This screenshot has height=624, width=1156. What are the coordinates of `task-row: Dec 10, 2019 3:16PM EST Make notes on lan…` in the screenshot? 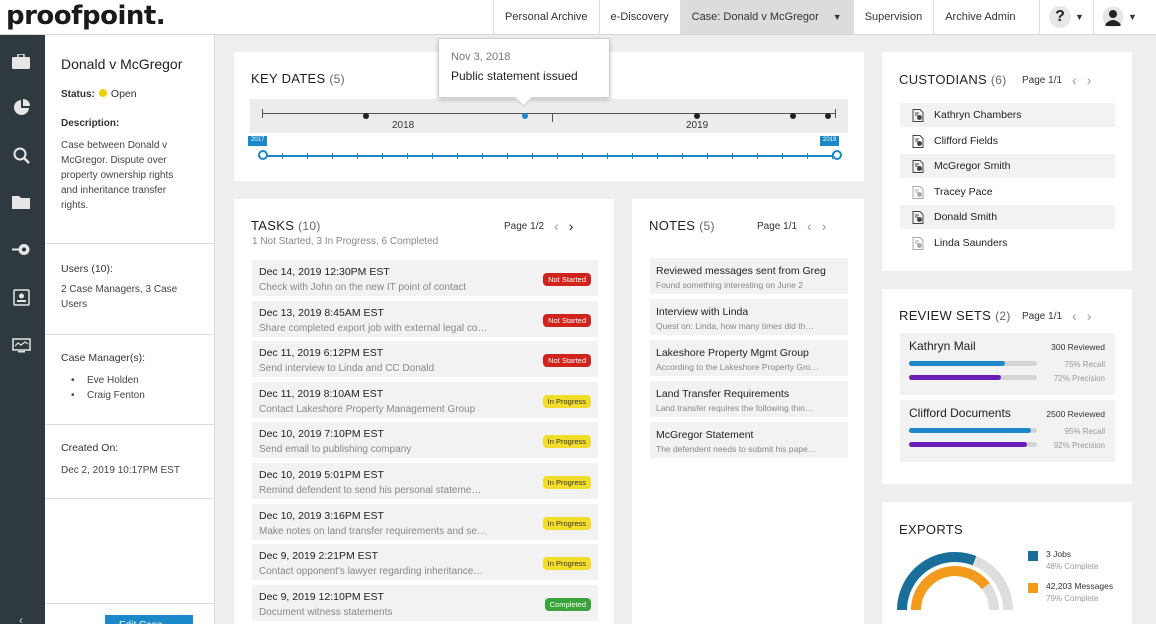 It's located at (425, 521).